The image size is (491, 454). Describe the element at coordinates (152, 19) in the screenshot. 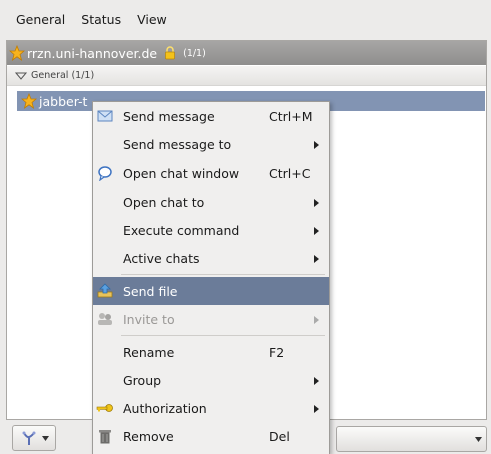

I see `menu-view: View` at that location.